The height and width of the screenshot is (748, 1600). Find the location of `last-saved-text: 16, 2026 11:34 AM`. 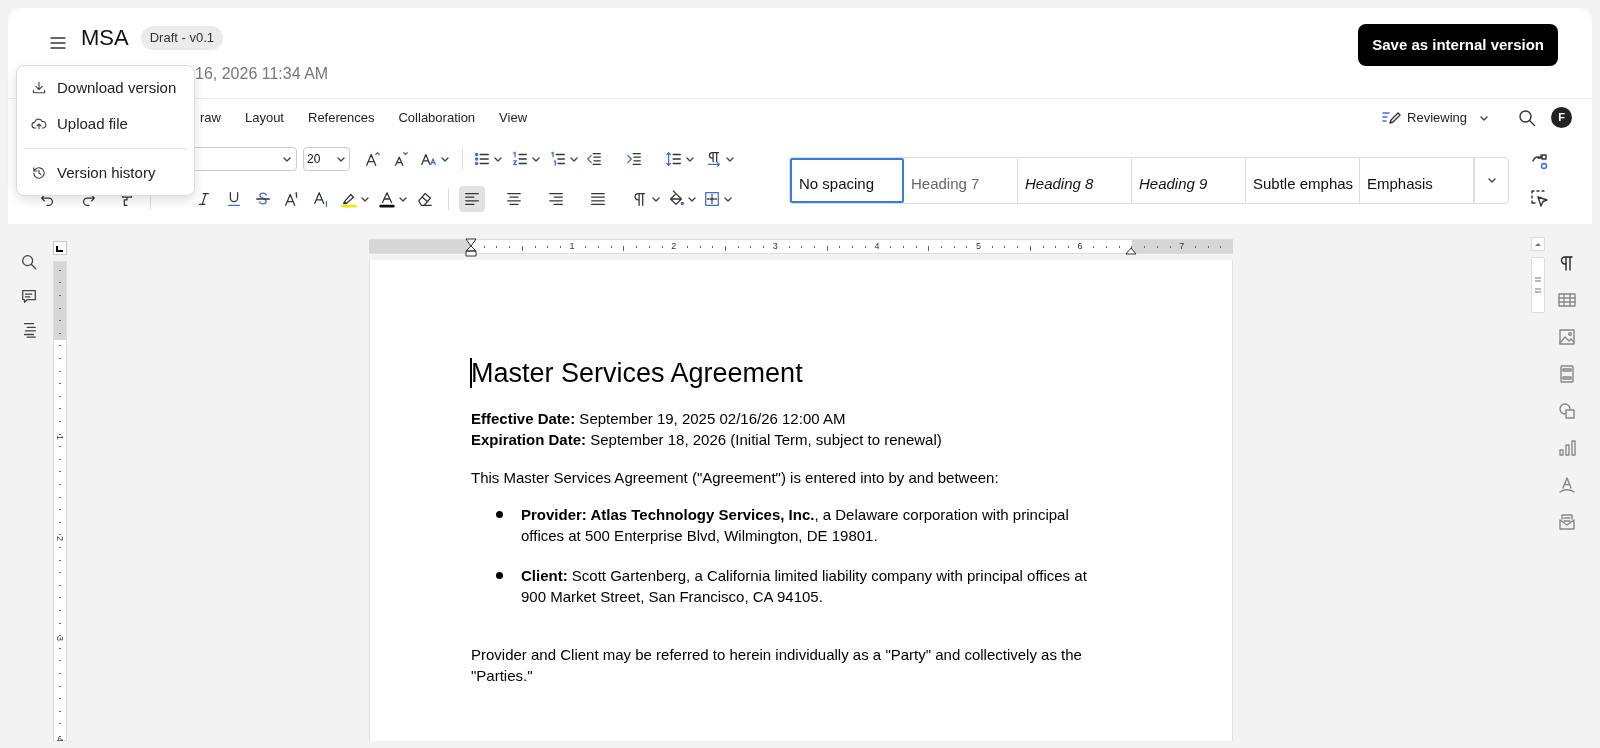

last-saved-text: 16, 2026 11:34 AM is located at coordinates (262, 74).